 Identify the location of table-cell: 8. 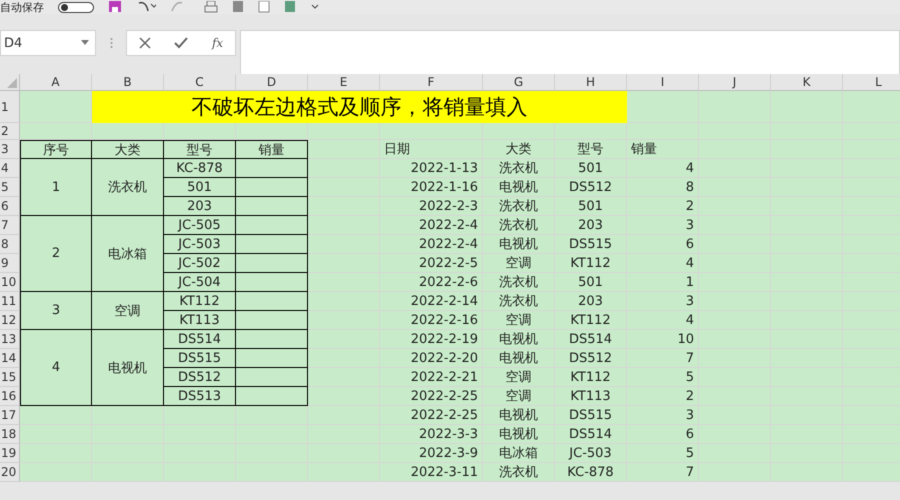
(663, 187).